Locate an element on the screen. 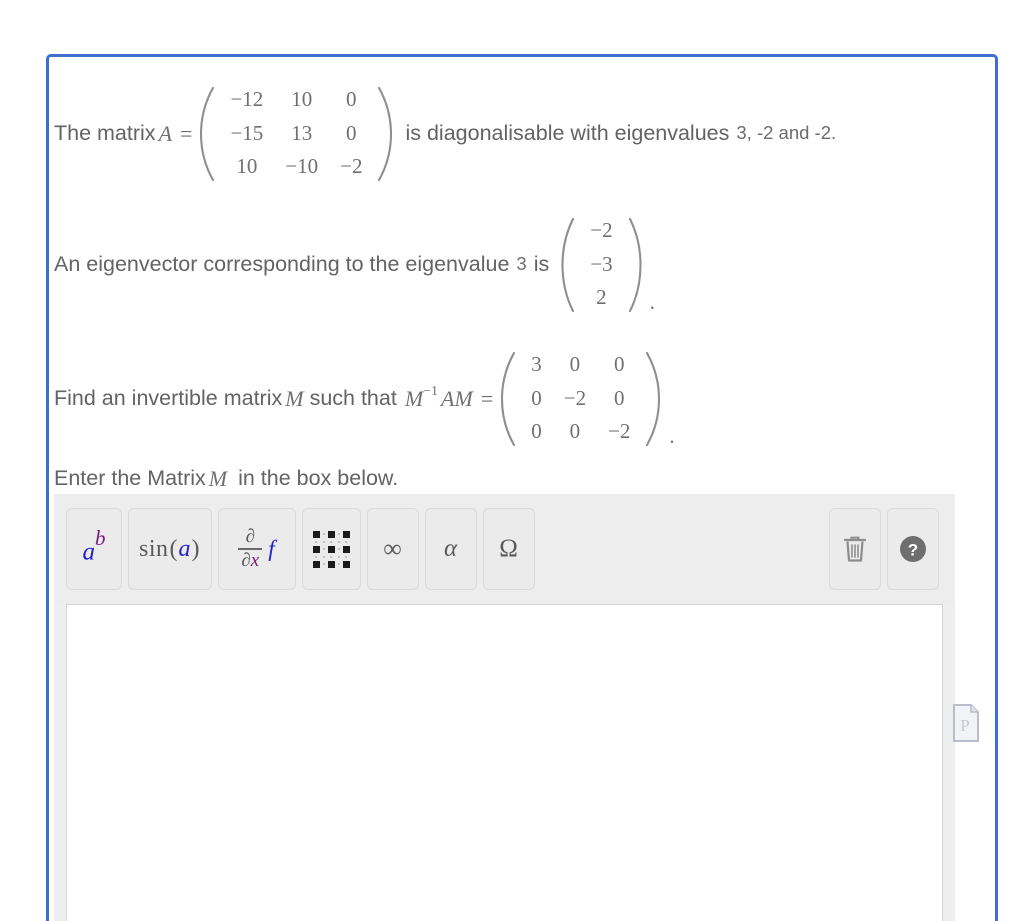 The image size is (1024, 921). matrix-grid-icon is located at coordinates (331, 549).